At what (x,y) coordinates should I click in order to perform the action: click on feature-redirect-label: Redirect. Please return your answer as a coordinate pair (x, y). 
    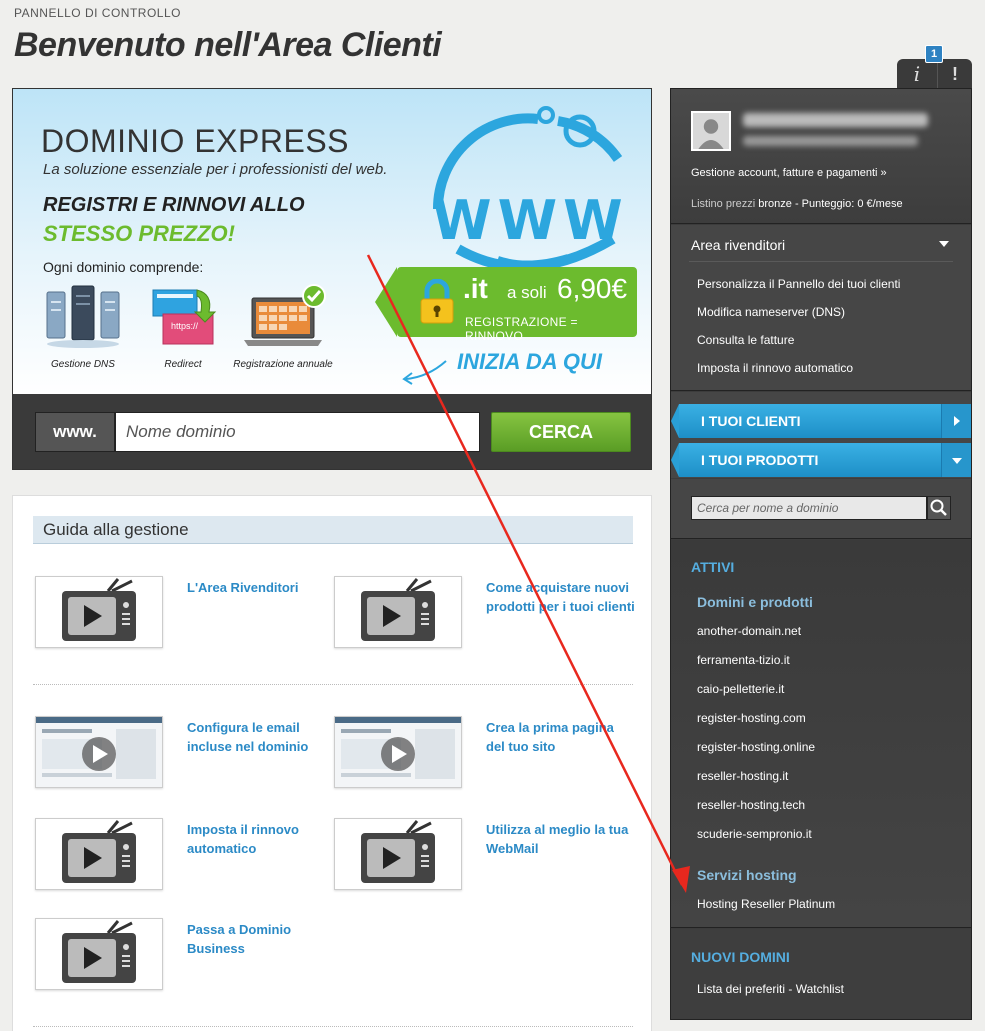
    Looking at the image, I should click on (183, 364).